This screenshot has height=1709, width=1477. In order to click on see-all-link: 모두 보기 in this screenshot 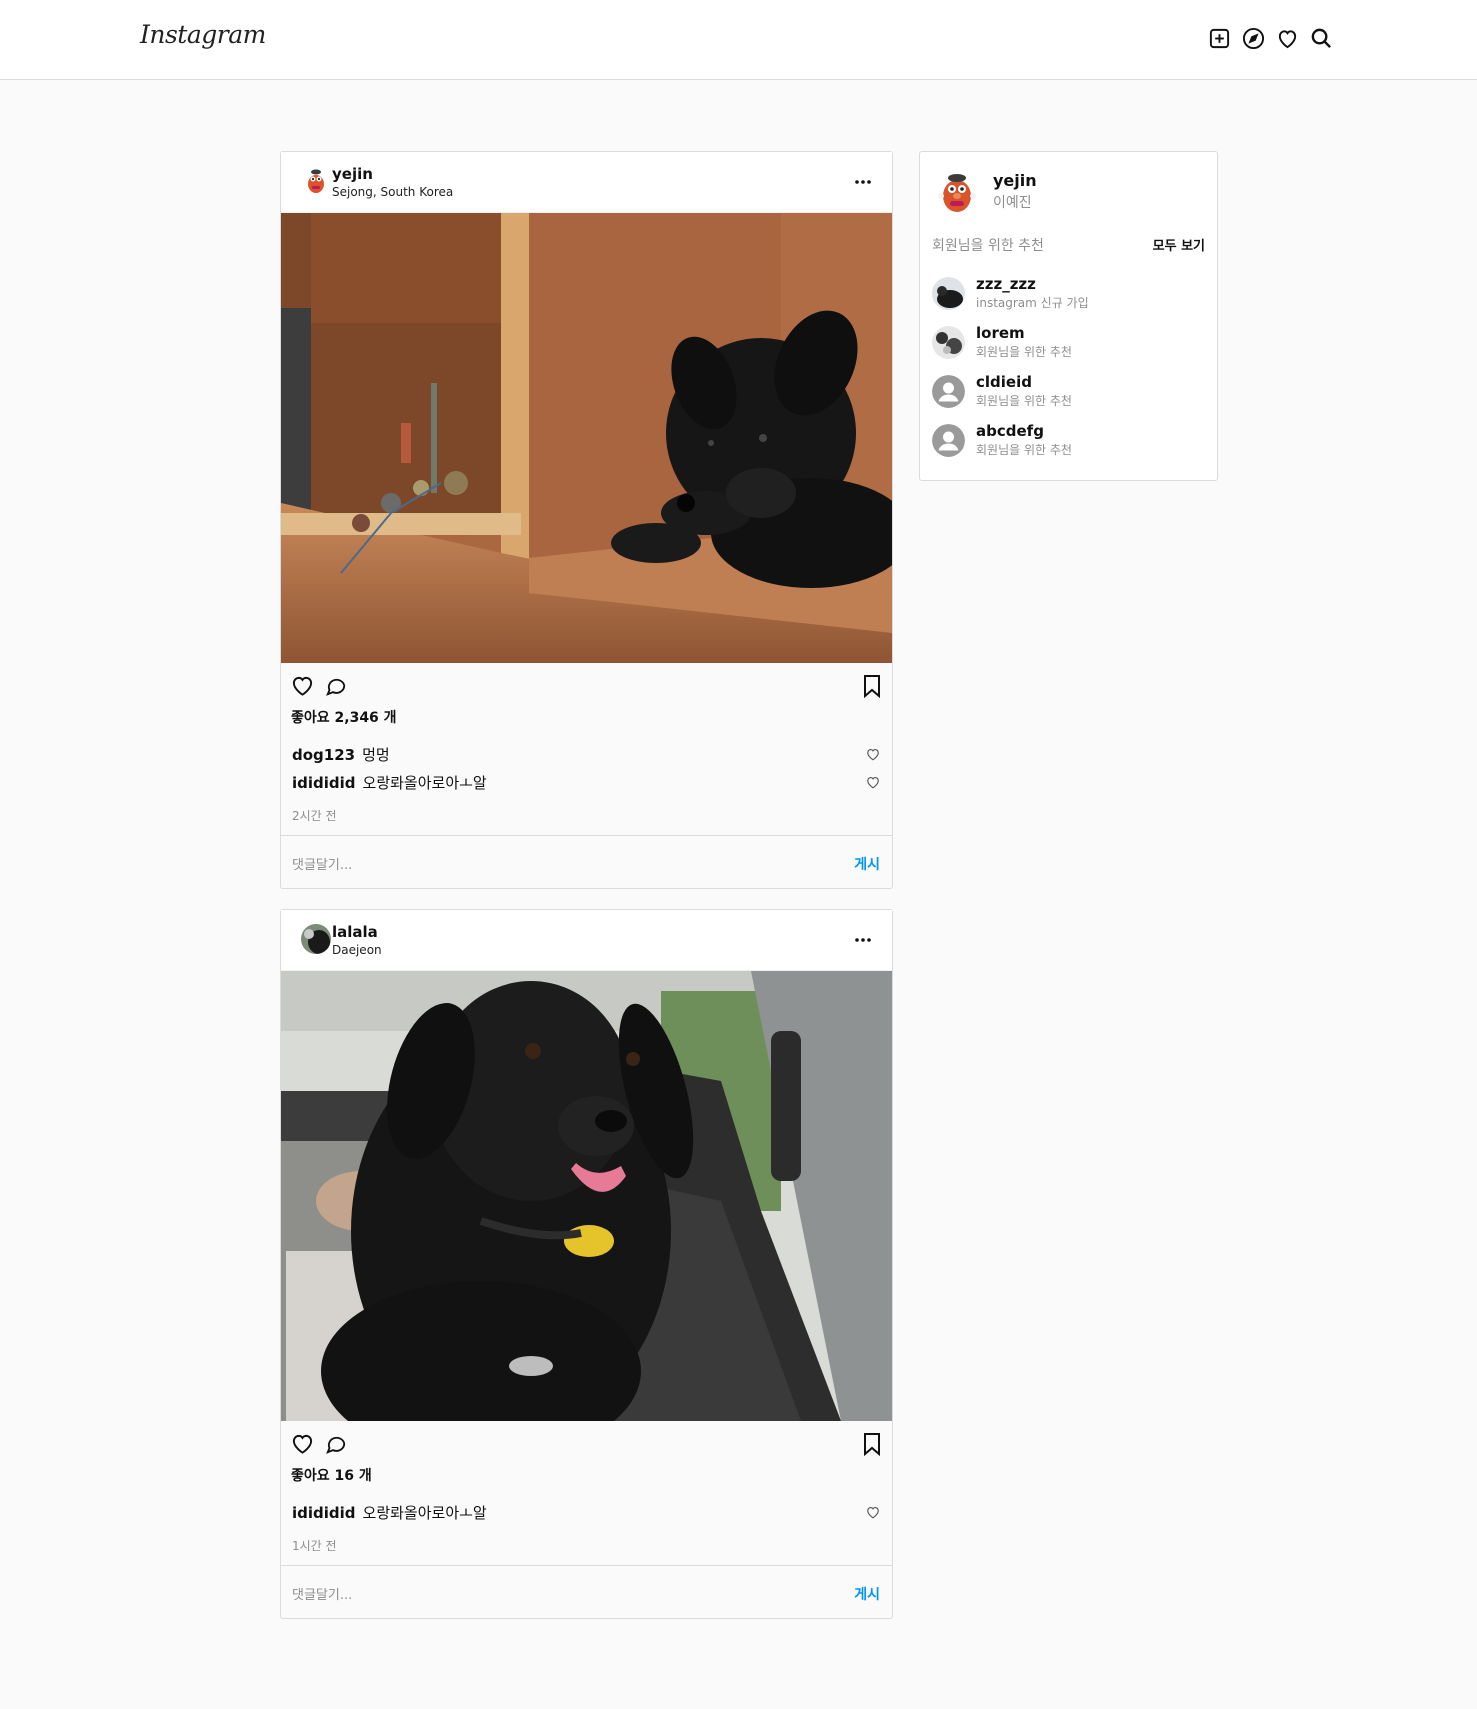, I will do `click(1179, 244)`.